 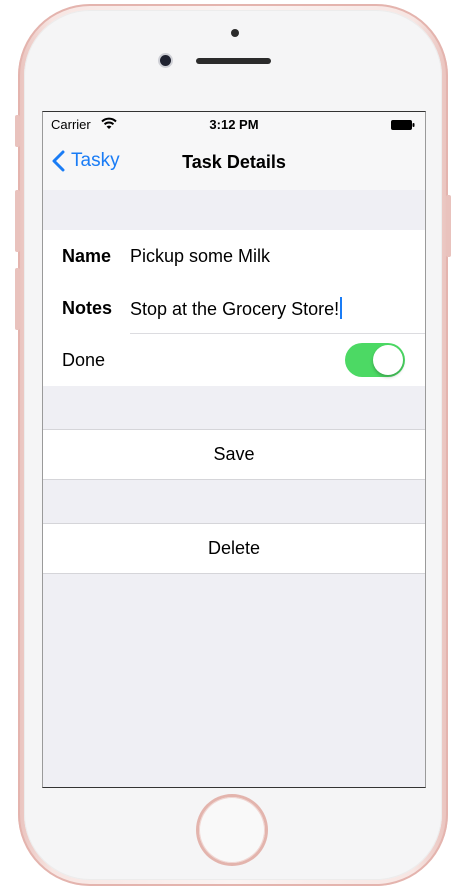 I want to click on notes-field: Stop at the Grocery Store!, so click(x=234, y=309).